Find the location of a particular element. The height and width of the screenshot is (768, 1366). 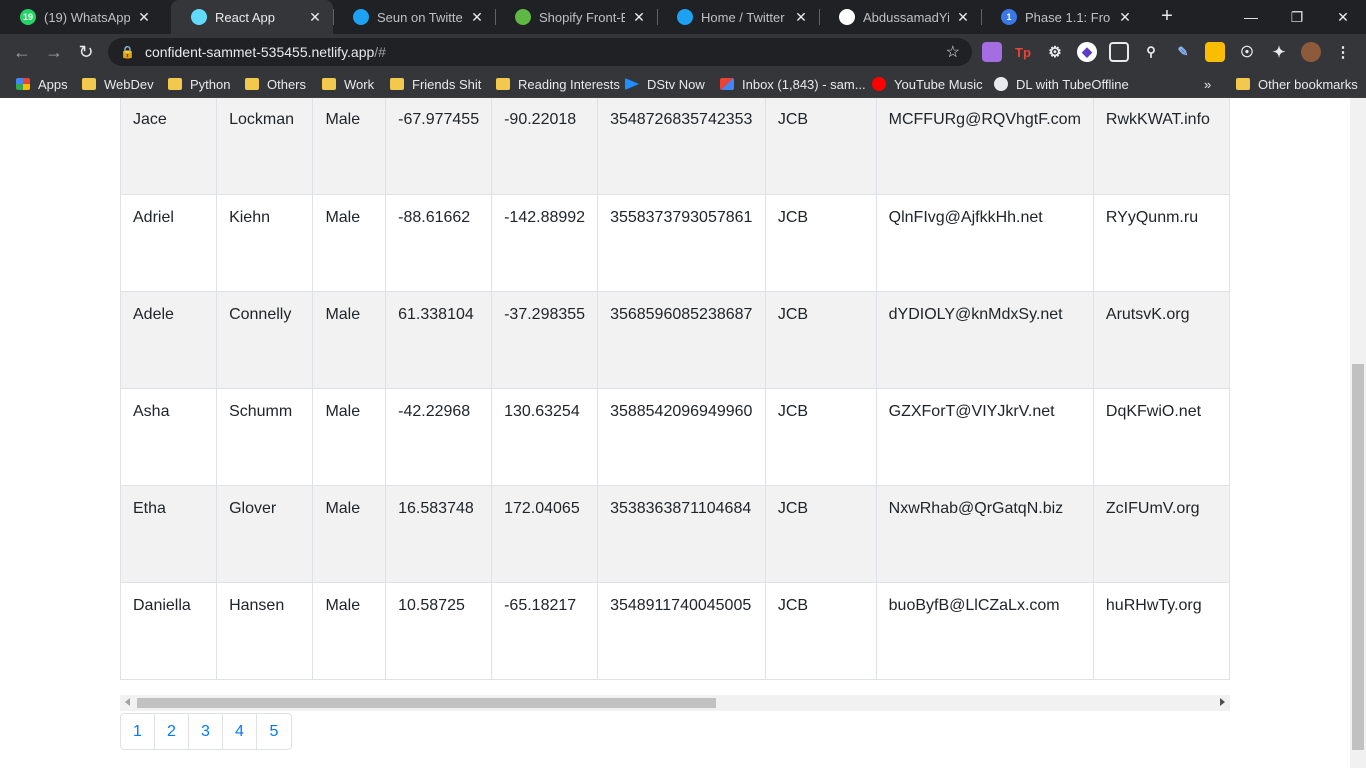

page-link-2: 2 is located at coordinates (172, 731).